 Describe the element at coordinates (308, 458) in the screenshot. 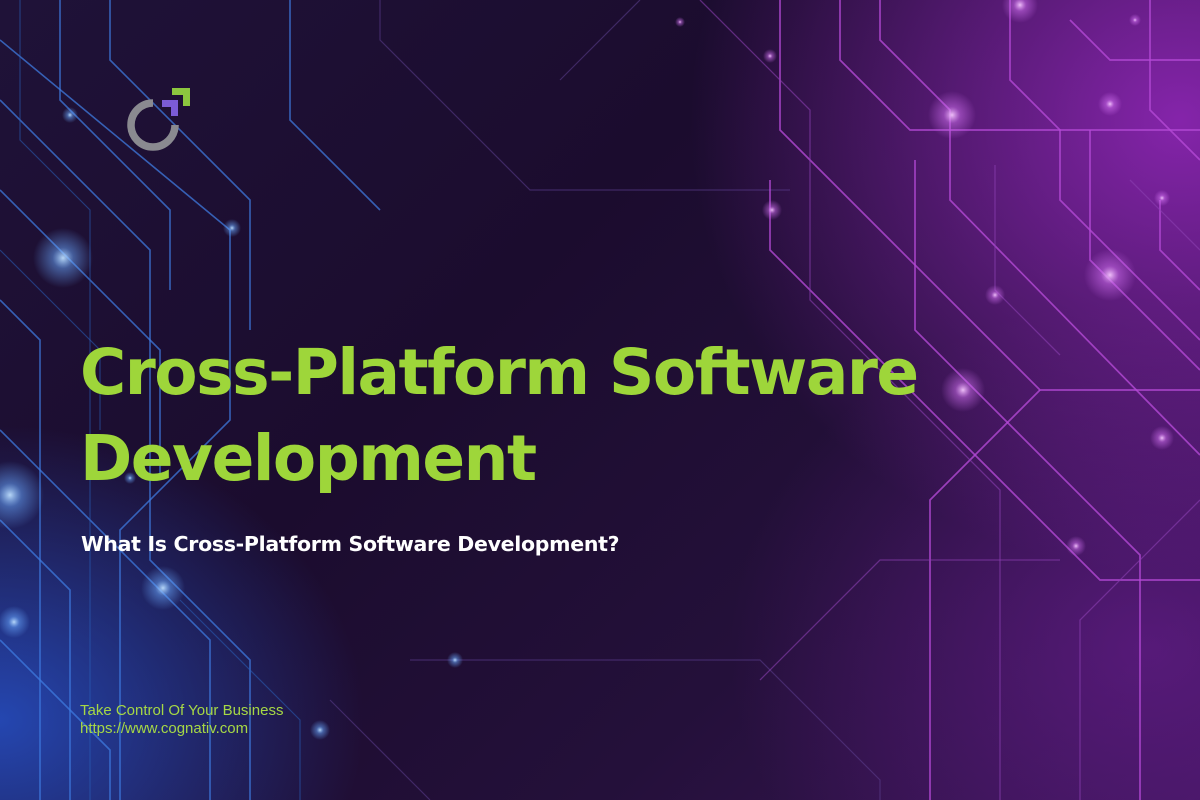

I see `page-title-line-2: Development` at that location.